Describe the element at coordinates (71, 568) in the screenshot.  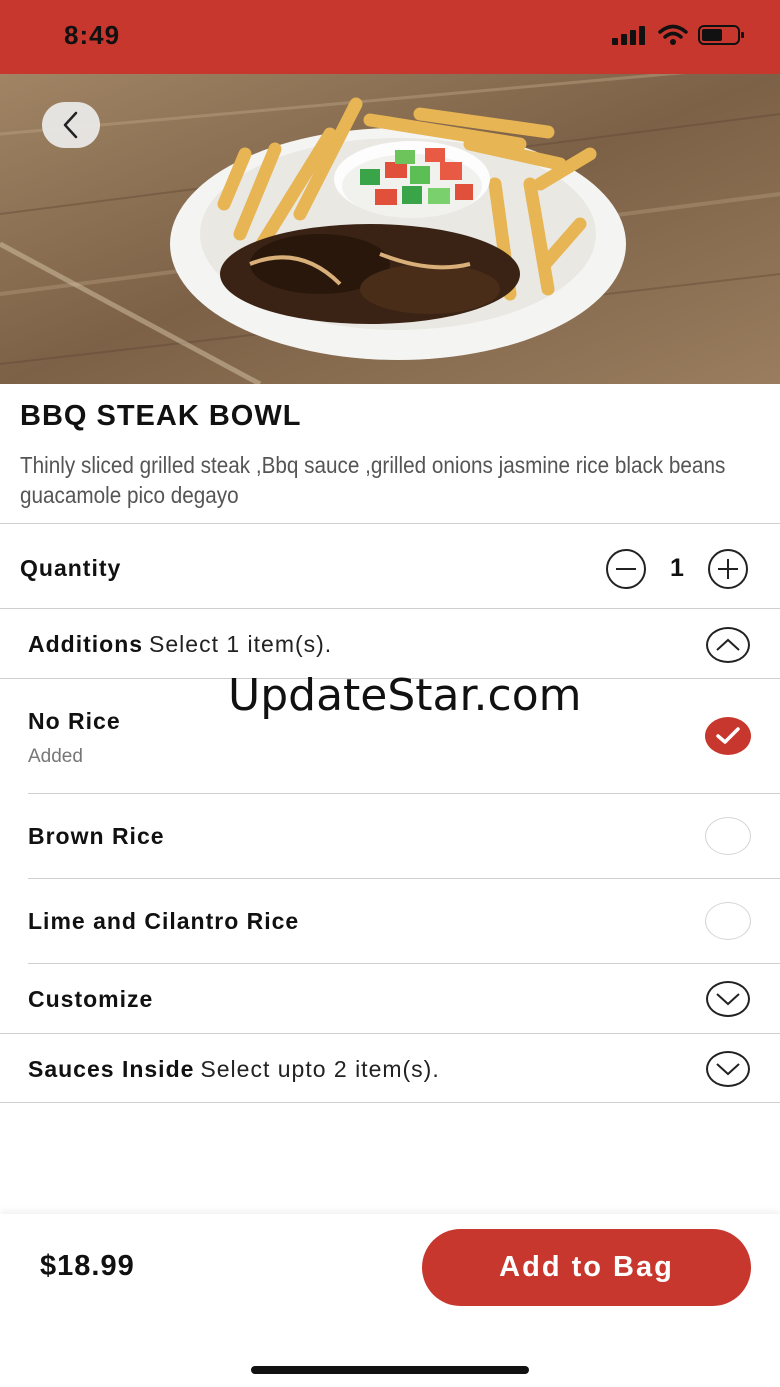
I see `quantity-label: Quantity` at that location.